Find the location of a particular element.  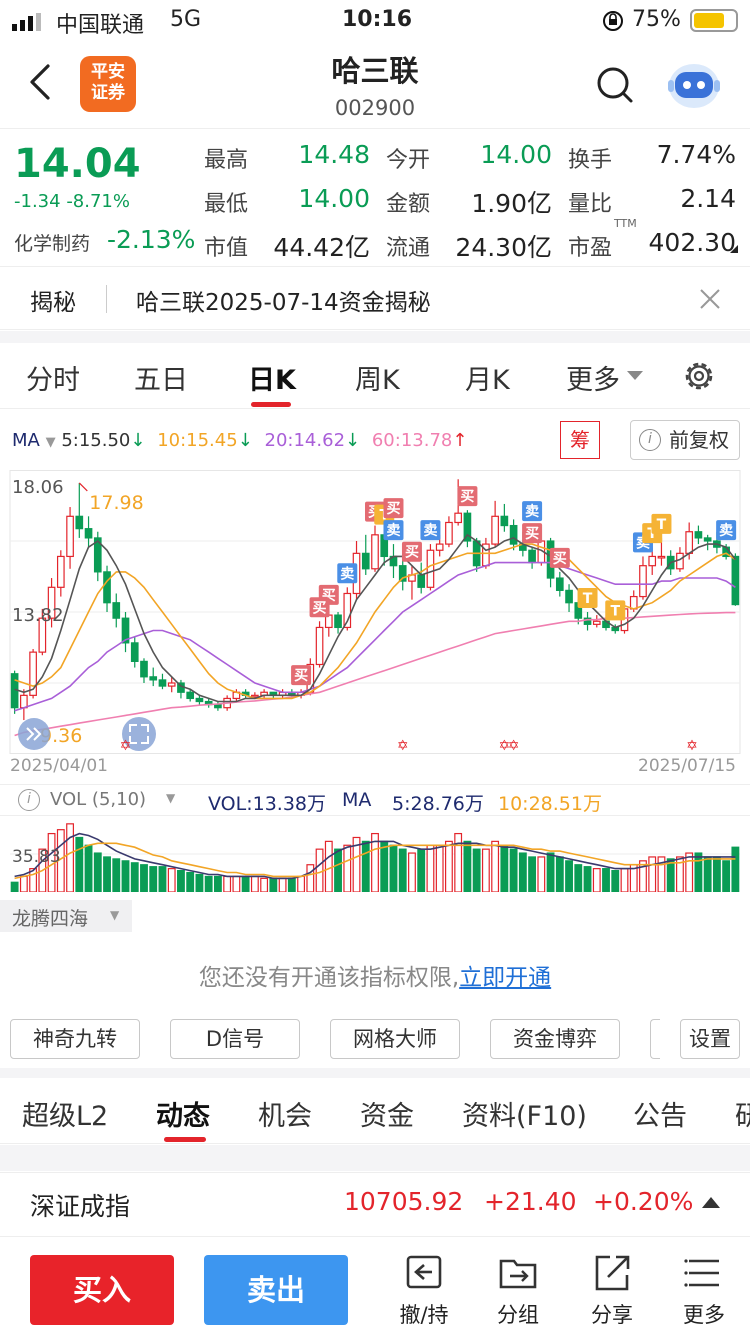

tool-button-d-signal: D信号 is located at coordinates (235, 1039).